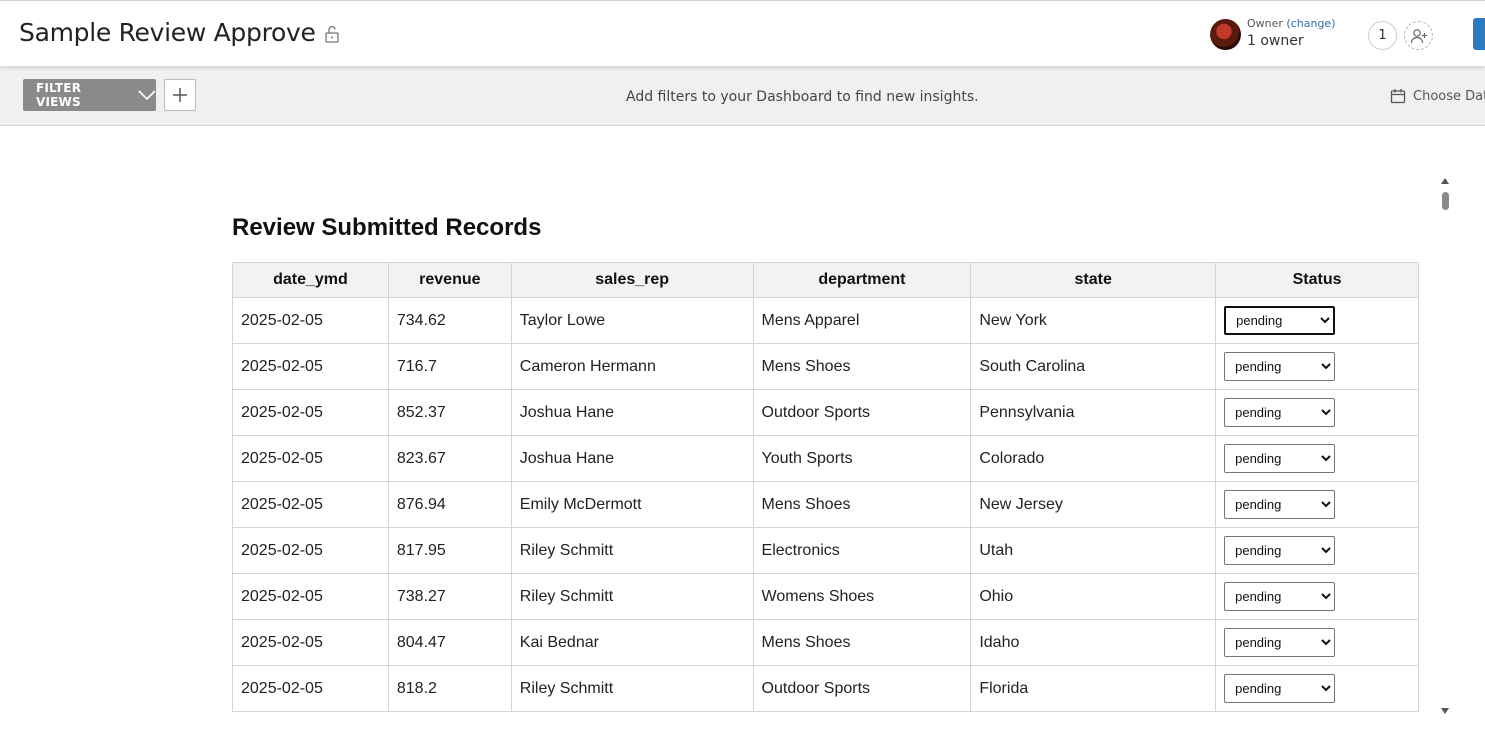 The height and width of the screenshot is (739, 1485). What do you see at coordinates (862, 596) in the screenshot?
I see `cell-department: Womens Shoes` at bounding box center [862, 596].